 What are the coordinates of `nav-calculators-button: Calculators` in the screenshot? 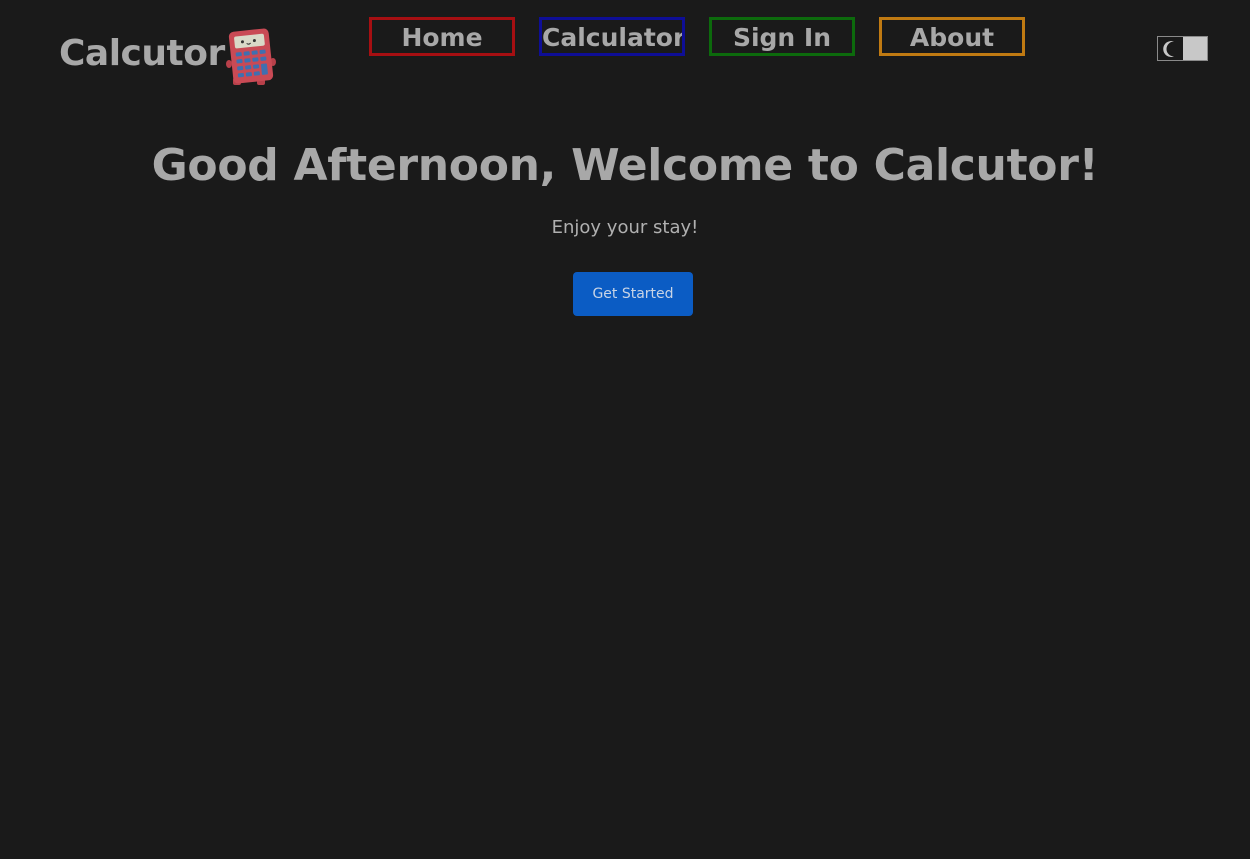 It's located at (612, 36).